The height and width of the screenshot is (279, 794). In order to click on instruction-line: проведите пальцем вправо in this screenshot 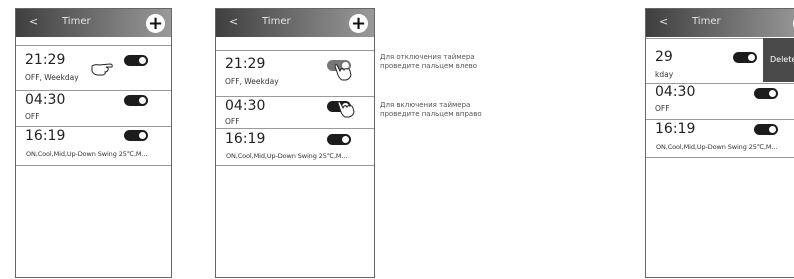, I will do `click(431, 114)`.